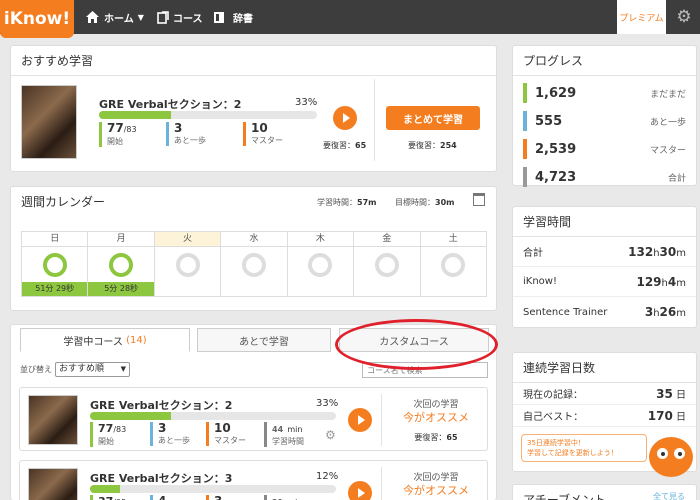 The image size is (700, 500). I want to click on iknow-logo: iKnow!, so click(37, 19).